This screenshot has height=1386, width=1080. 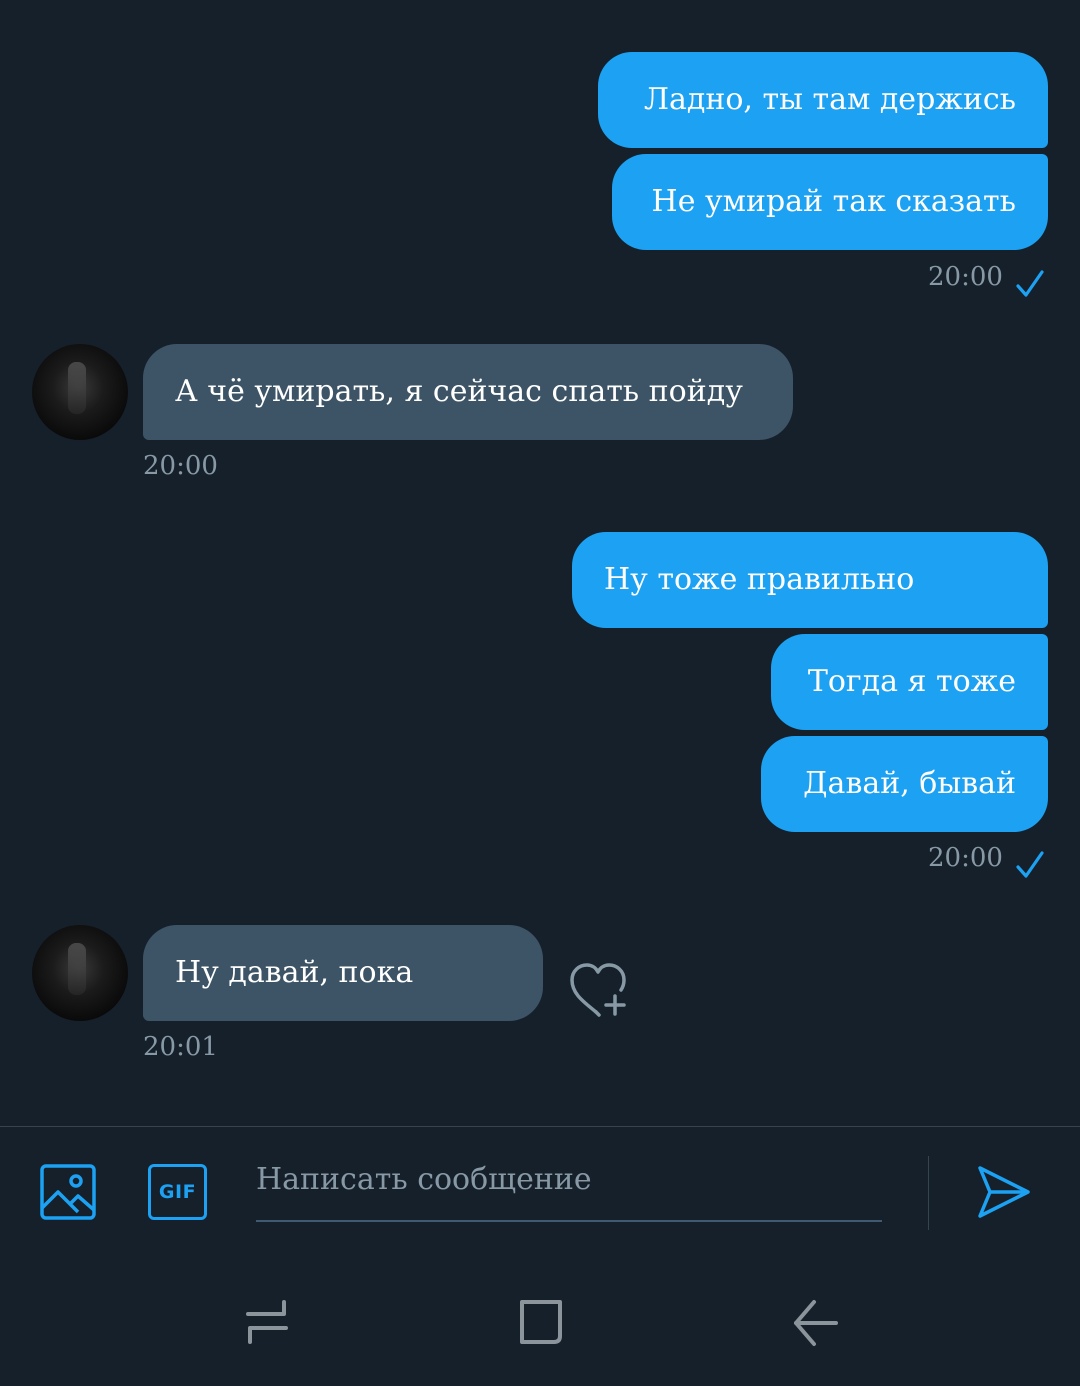 I want to click on message-bubble-incoming: А чё умирать, я сейчас спать пойду, so click(x=468, y=392).